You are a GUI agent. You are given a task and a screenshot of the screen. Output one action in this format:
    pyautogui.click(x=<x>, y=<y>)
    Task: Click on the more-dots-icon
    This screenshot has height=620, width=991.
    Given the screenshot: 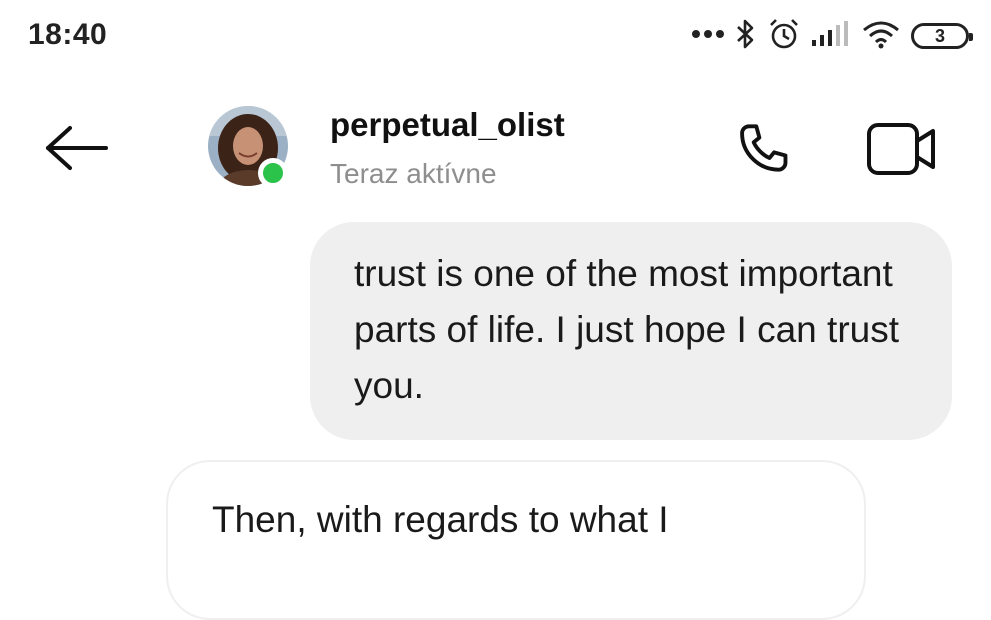 What is the action you would take?
    pyautogui.click(x=708, y=36)
    